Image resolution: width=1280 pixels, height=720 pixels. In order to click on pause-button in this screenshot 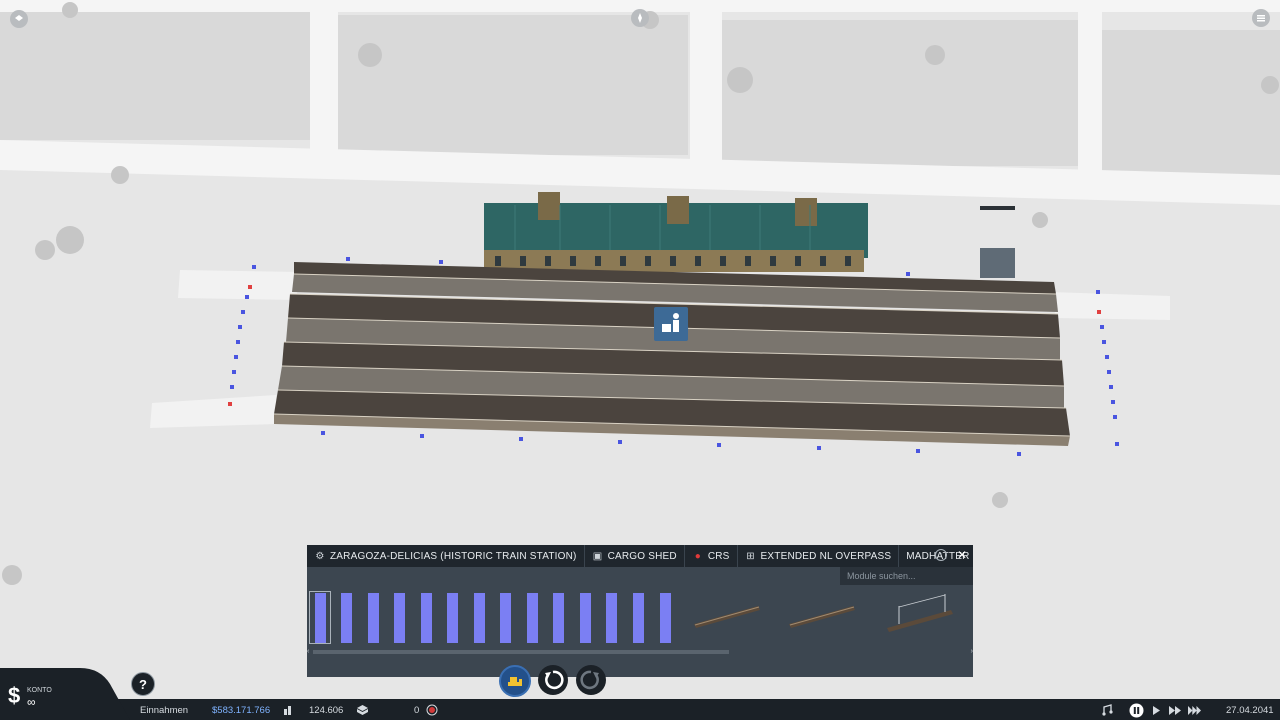, I will do `click(1136, 710)`.